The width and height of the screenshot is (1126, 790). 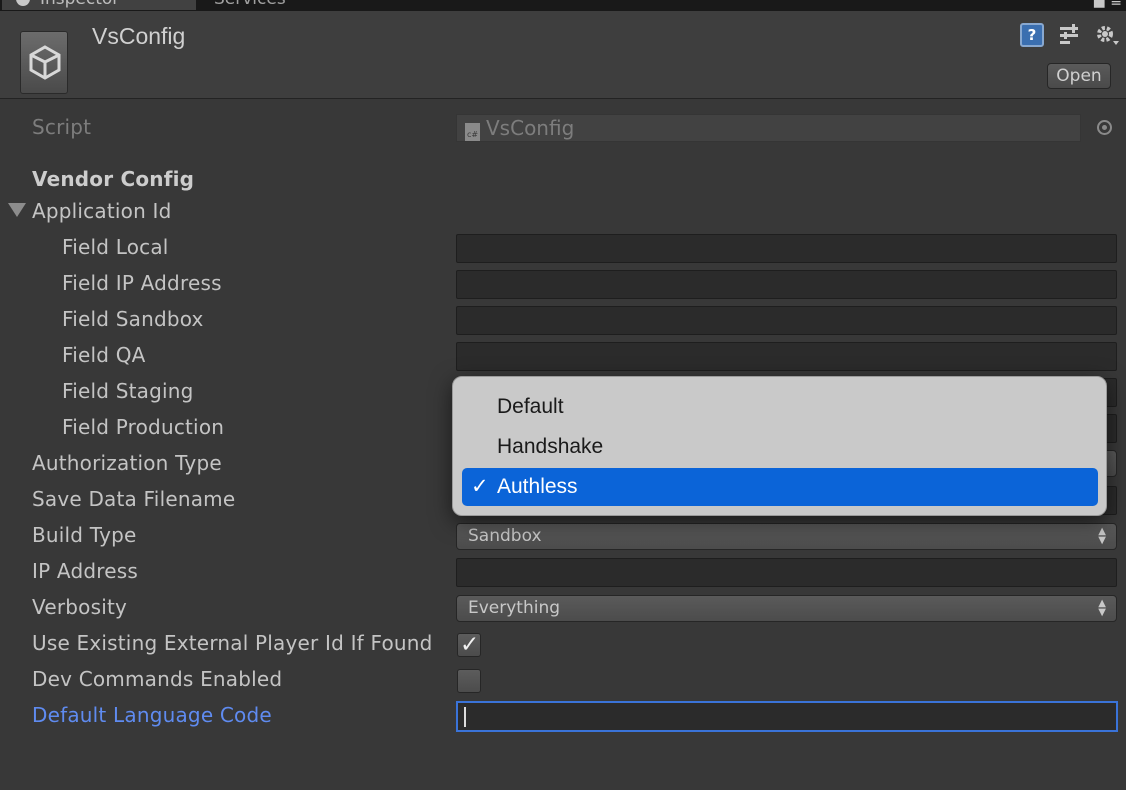 What do you see at coordinates (786, 572) in the screenshot?
I see `ip-address-input` at bounding box center [786, 572].